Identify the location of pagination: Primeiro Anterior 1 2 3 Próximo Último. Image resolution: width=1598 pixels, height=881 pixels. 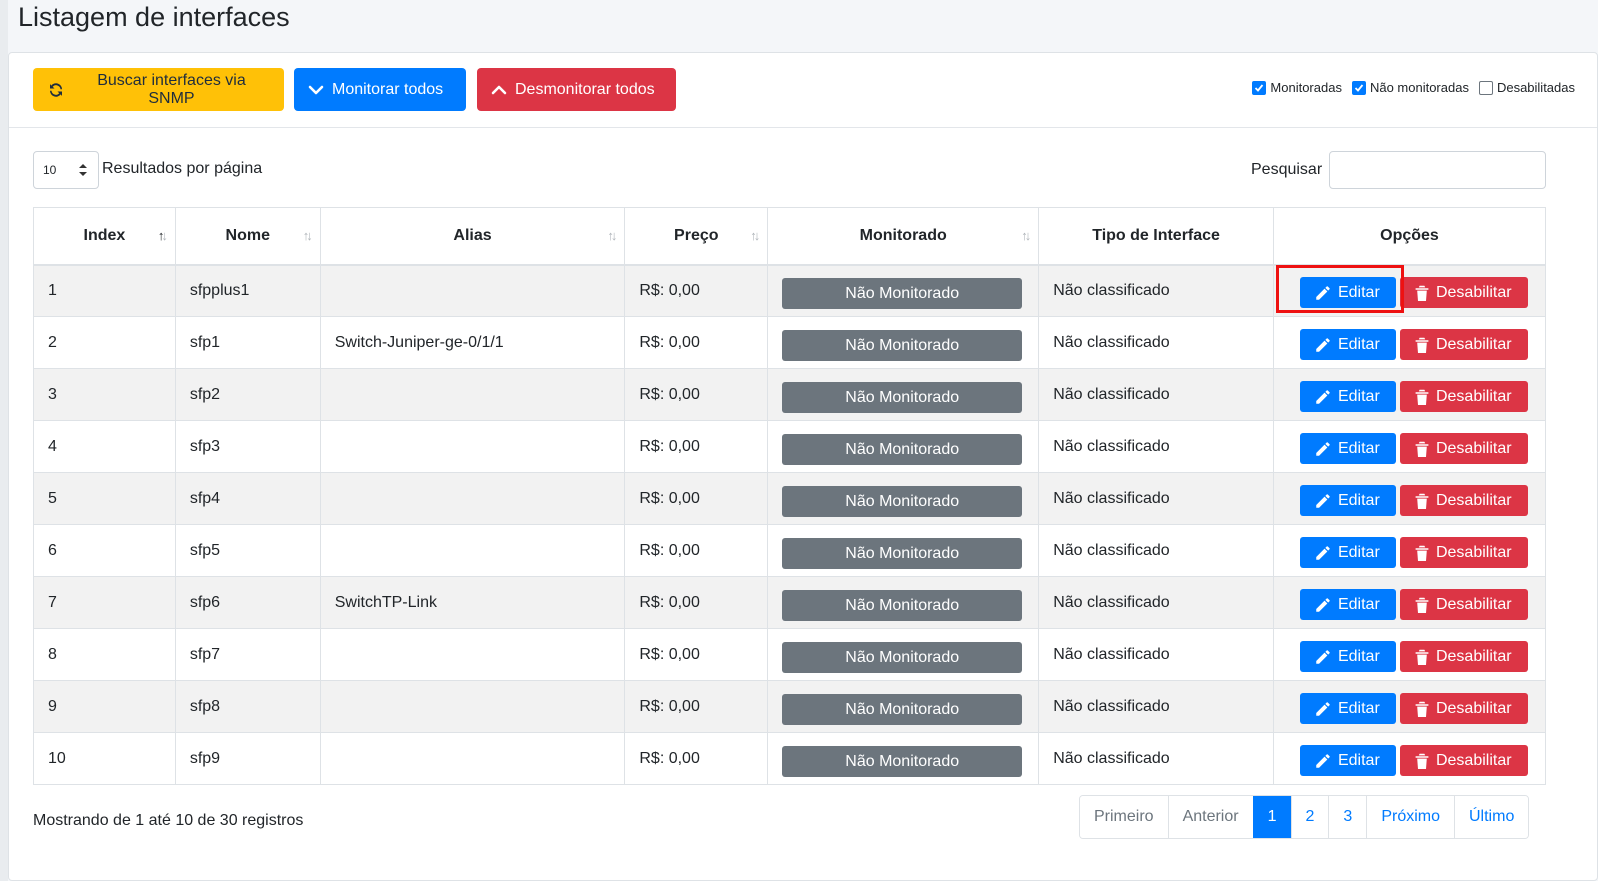
(1304, 817).